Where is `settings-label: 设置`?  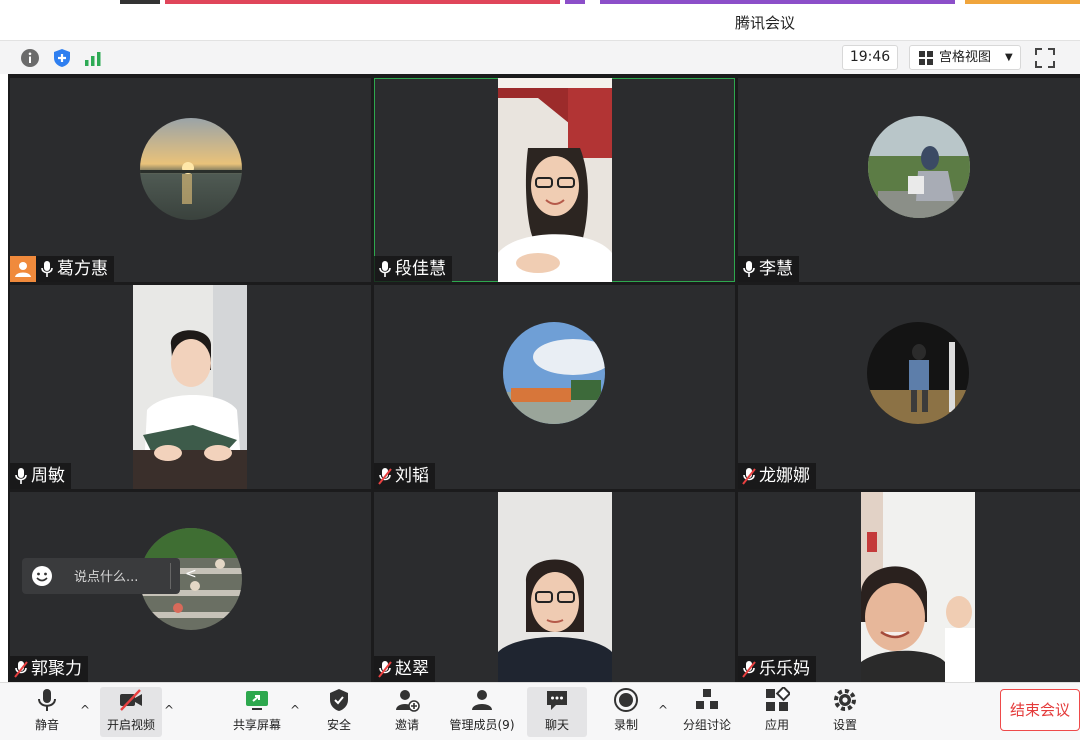
settings-label: 设置 is located at coordinates (844, 725).